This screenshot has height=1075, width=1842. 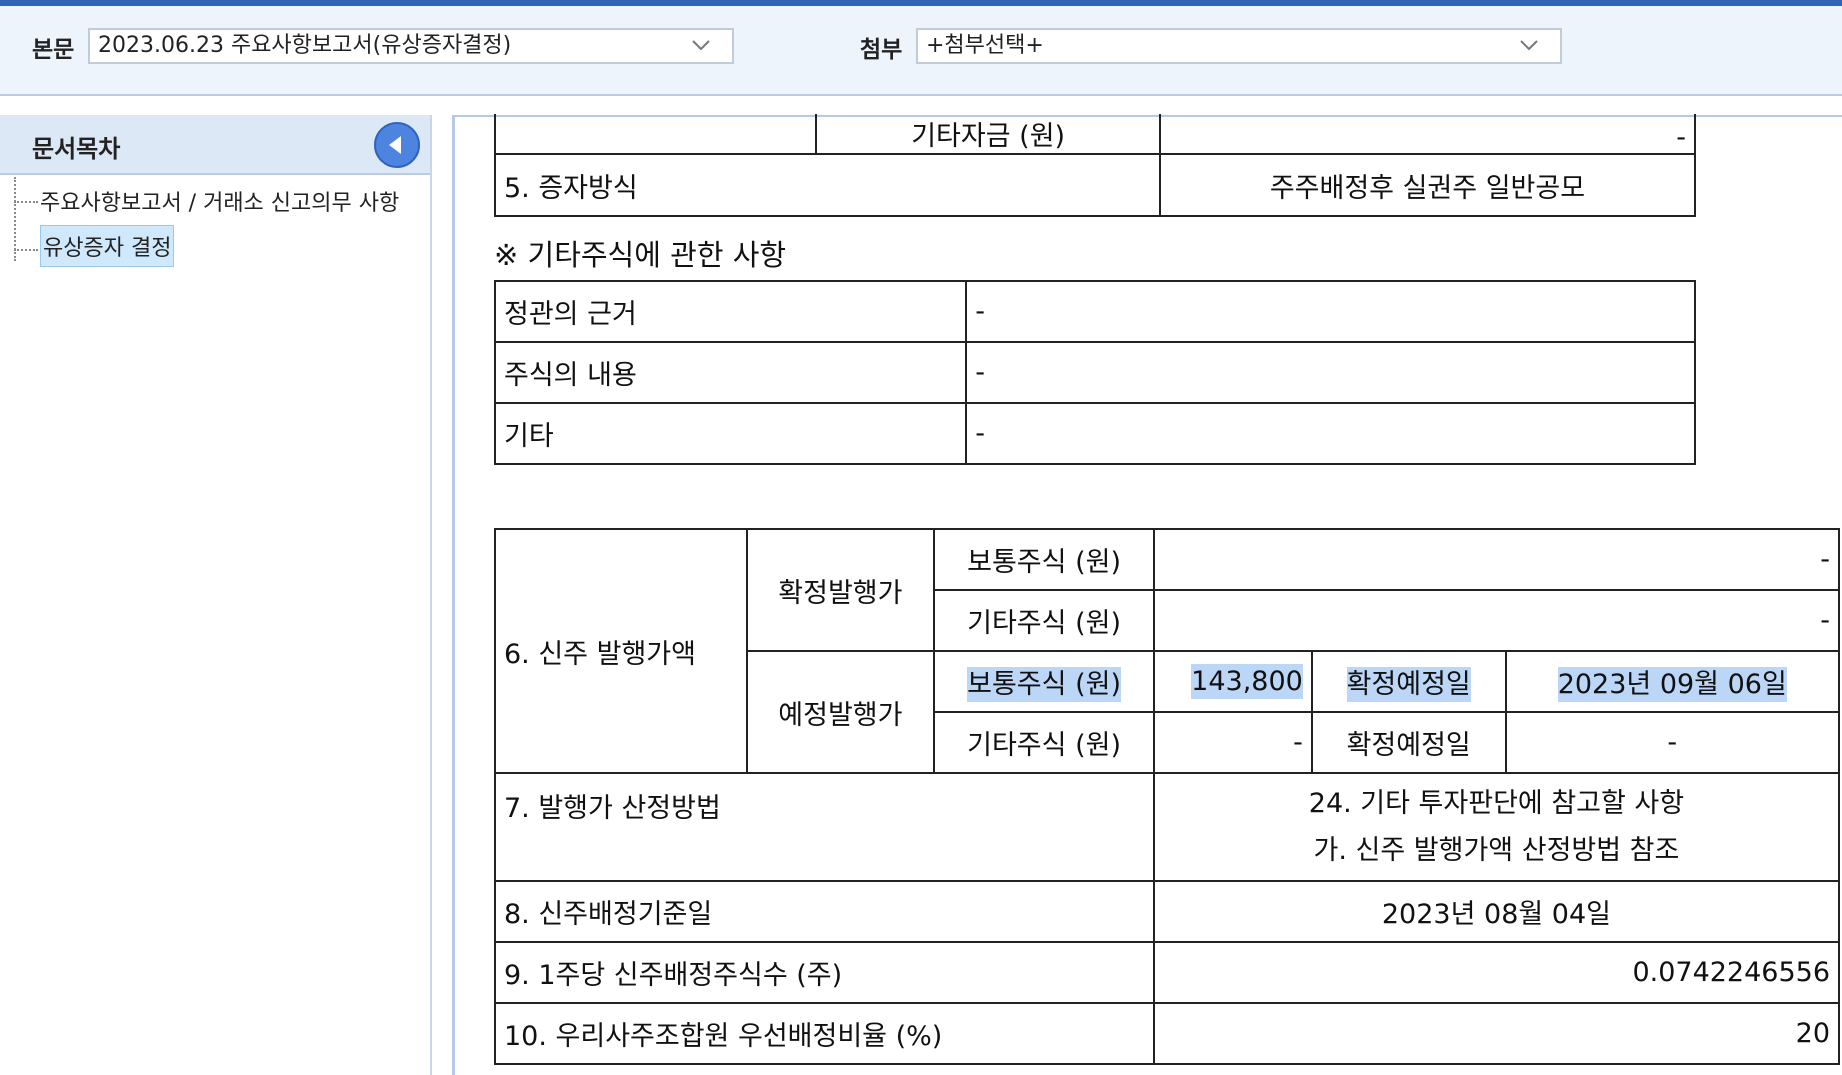 I want to click on table-cell: 6. 신주 발행가액, so click(x=621, y=651).